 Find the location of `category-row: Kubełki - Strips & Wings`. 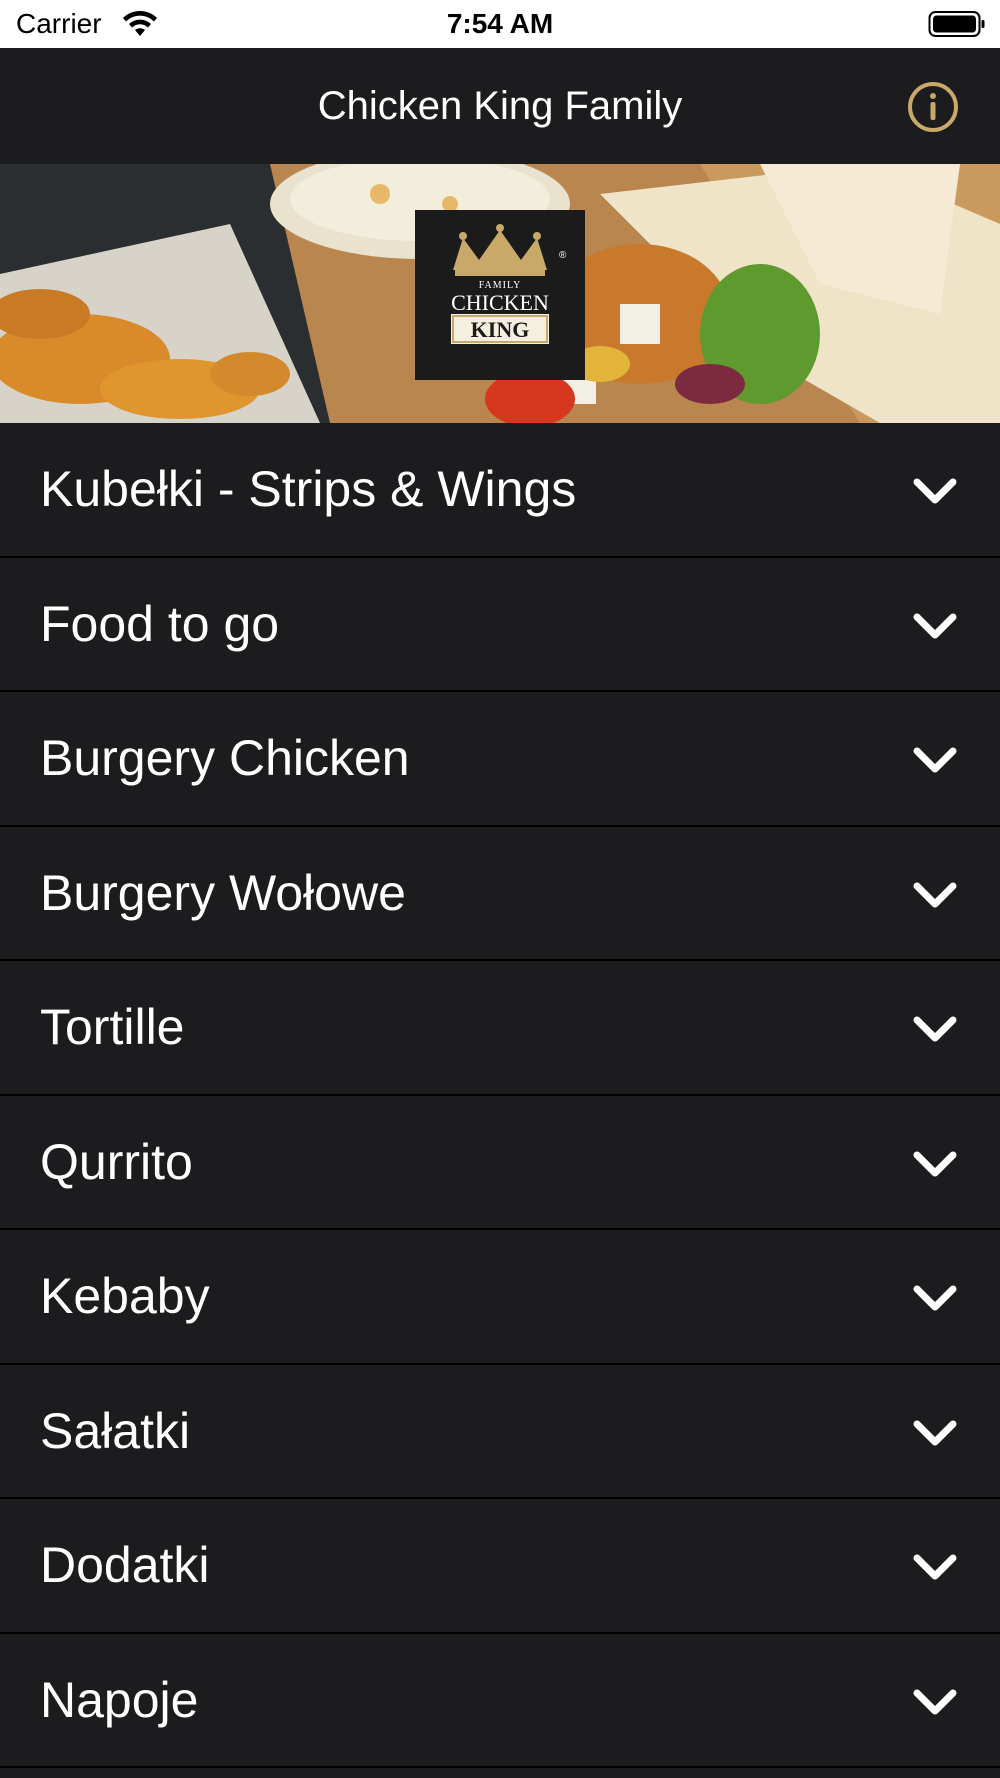

category-row: Kubełki - Strips & Wings is located at coordinates (500, 490).